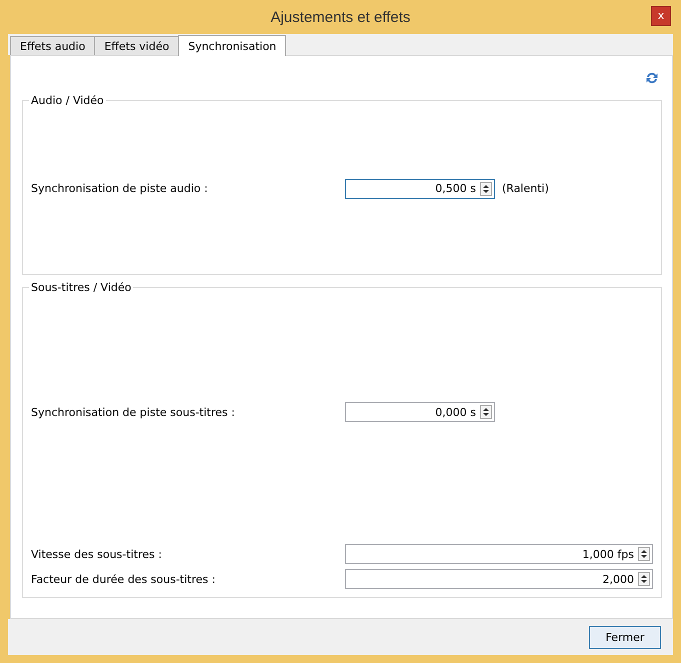 The image size is (681, 663). What do you see at coordinates (420, 188) in the screenshot?
I see `spin-box: 0,500 s` at bounding box center [420, 188].